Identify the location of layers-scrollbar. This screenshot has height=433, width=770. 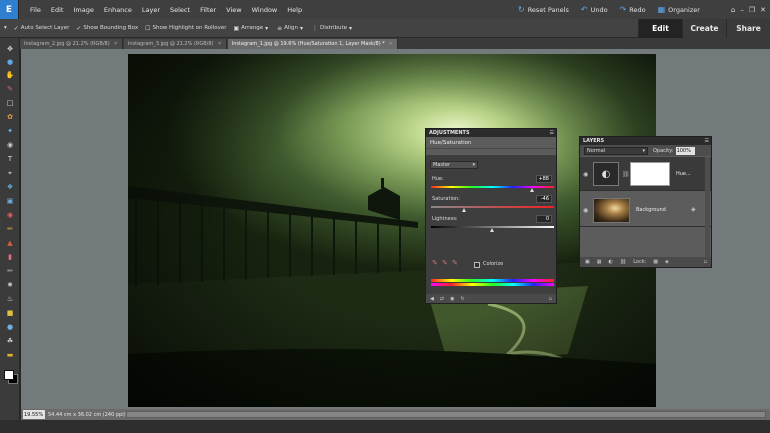
(707, 207).